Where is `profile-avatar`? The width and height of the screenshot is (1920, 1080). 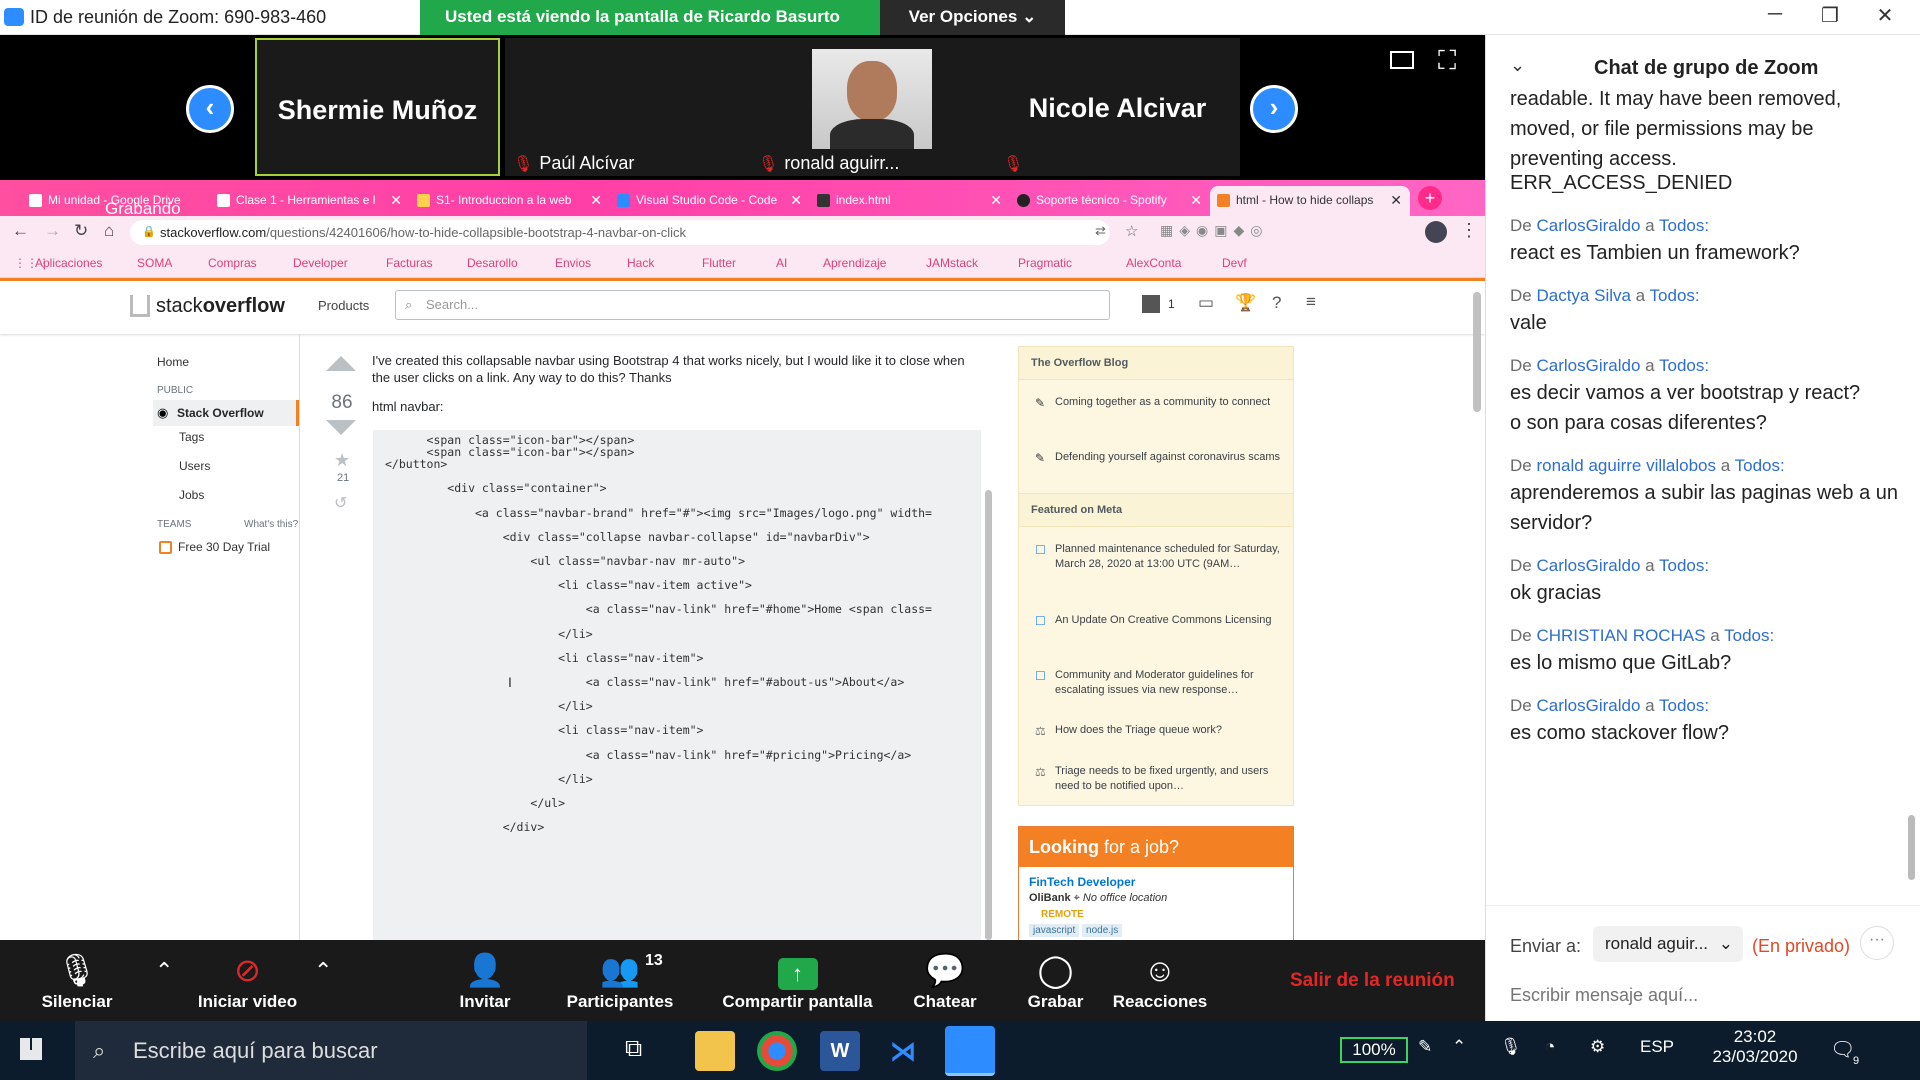
profile-avatar is located at coordinates (1436, 232).